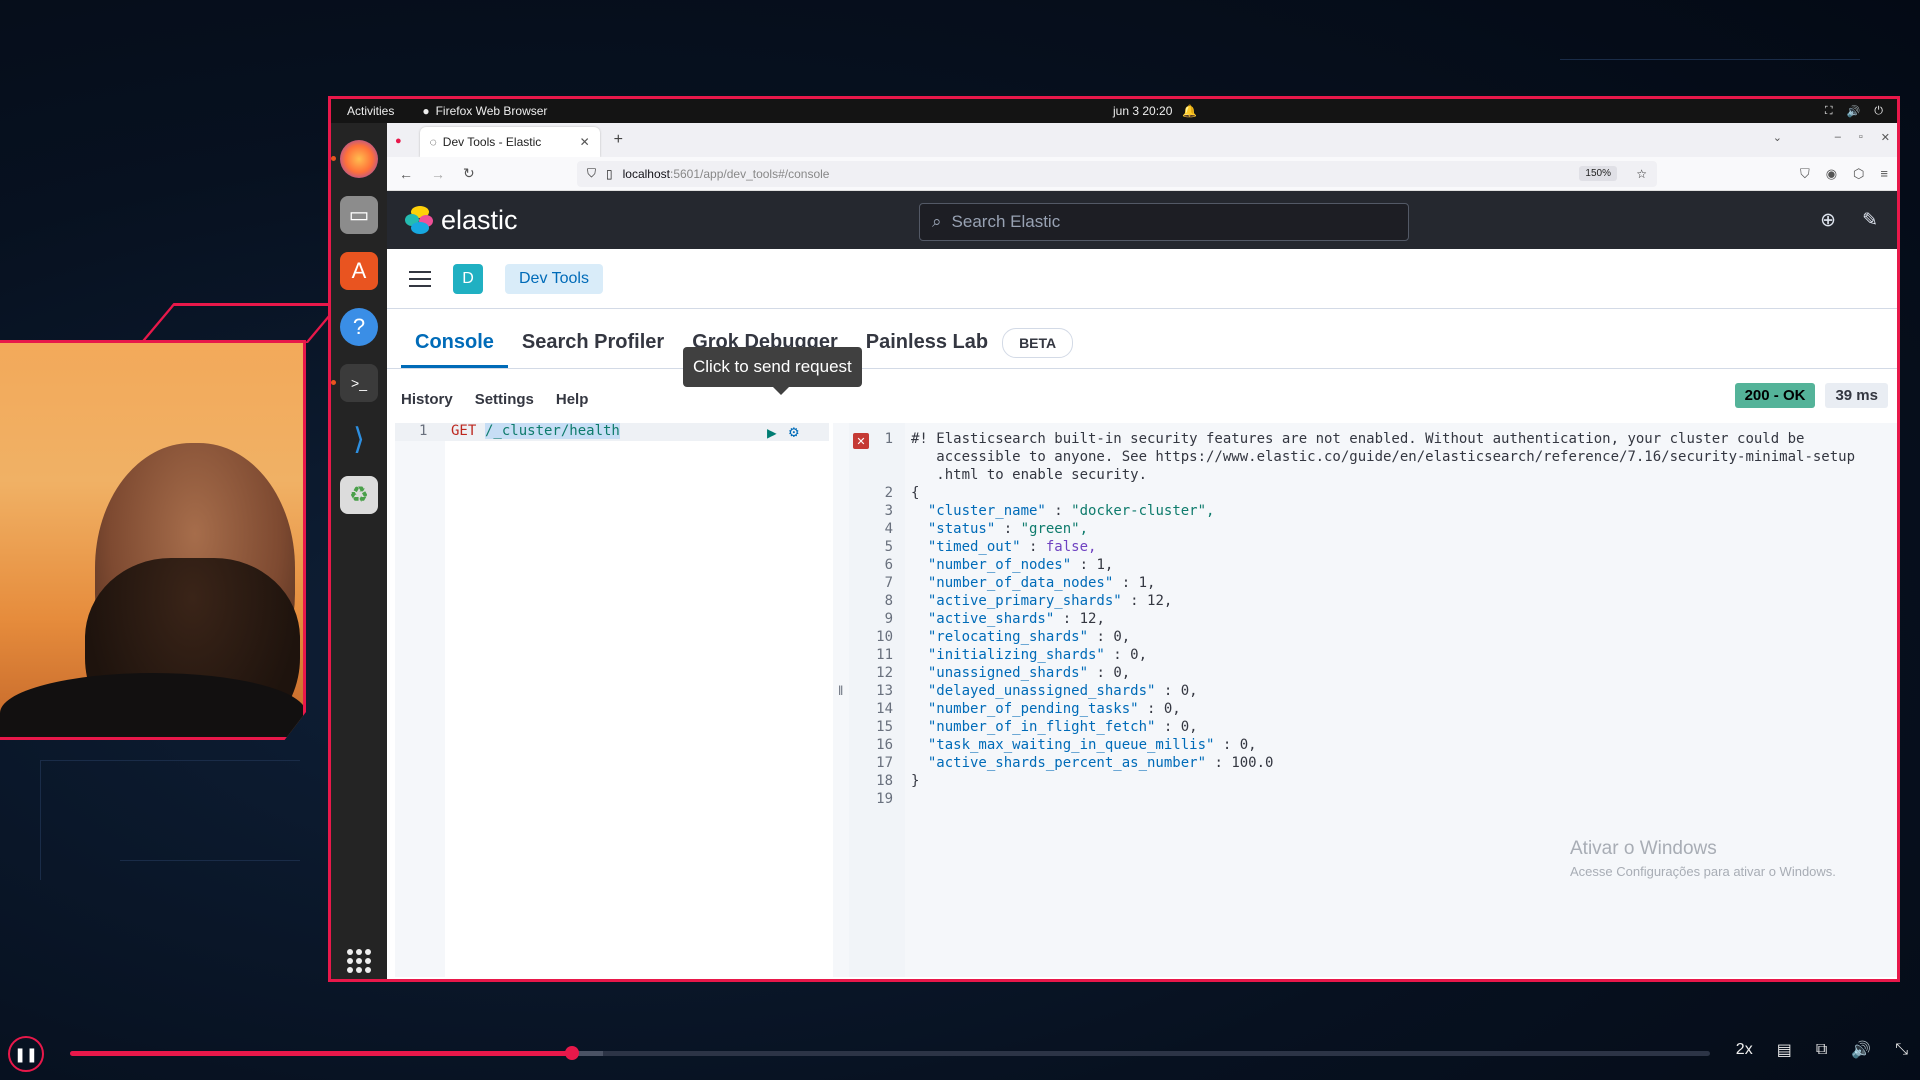 This screenshot has height=1080, width=1920. I want to click on volume-button-icon: 🔊, so click(1861, 1050).